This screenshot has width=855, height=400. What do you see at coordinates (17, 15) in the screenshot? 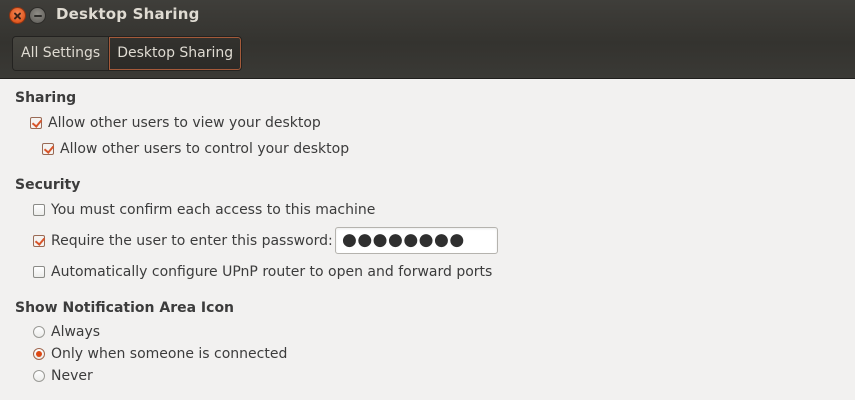
I see `close-window-button` at bounding box center [17, 15].